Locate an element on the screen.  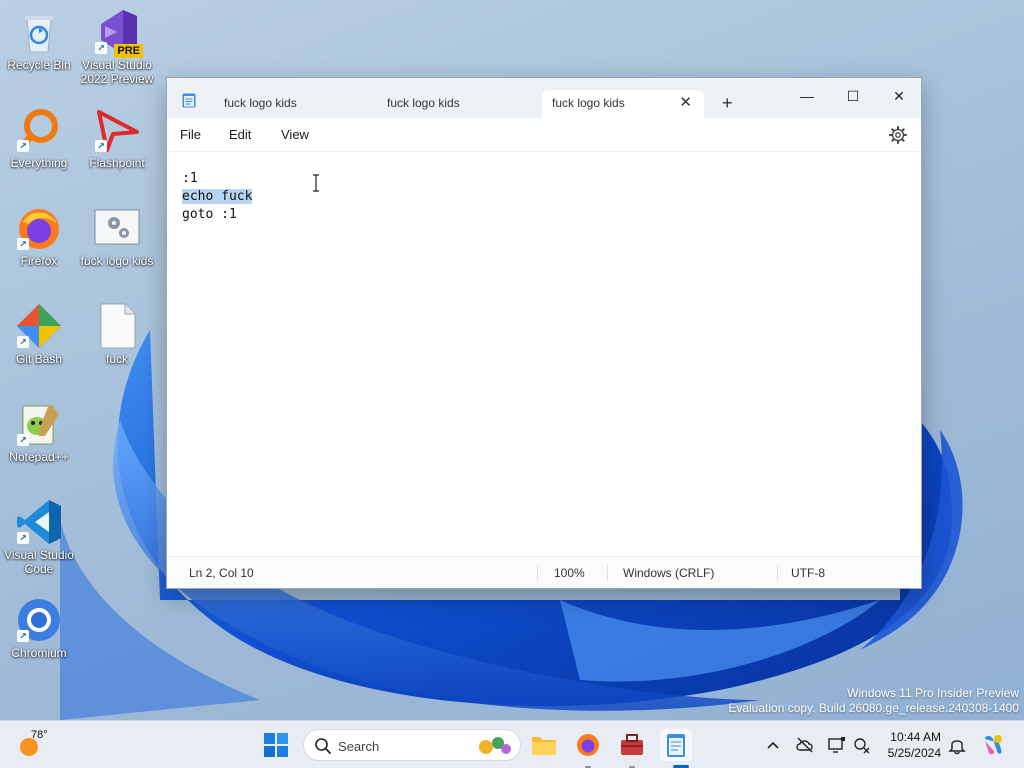
status-bar: Ln 2, Col 10 100% Windows (CRLF) UTF-8 is located at coordinates (544, 572).